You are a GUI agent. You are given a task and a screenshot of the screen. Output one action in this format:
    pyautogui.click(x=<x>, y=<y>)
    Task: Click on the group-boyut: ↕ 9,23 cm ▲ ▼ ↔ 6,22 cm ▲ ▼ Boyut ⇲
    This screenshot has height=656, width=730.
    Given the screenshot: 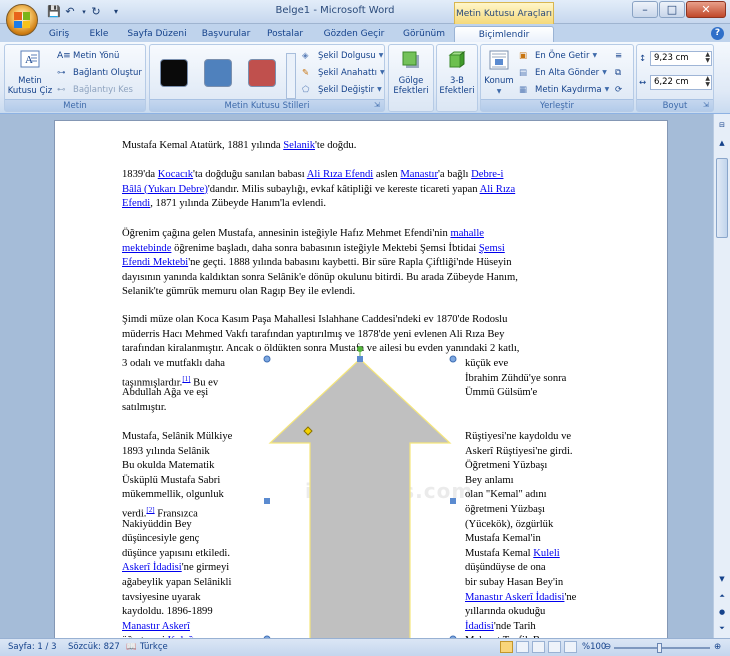 What is the action you would take?
    pyautogui.click(x=675, y=78)
    